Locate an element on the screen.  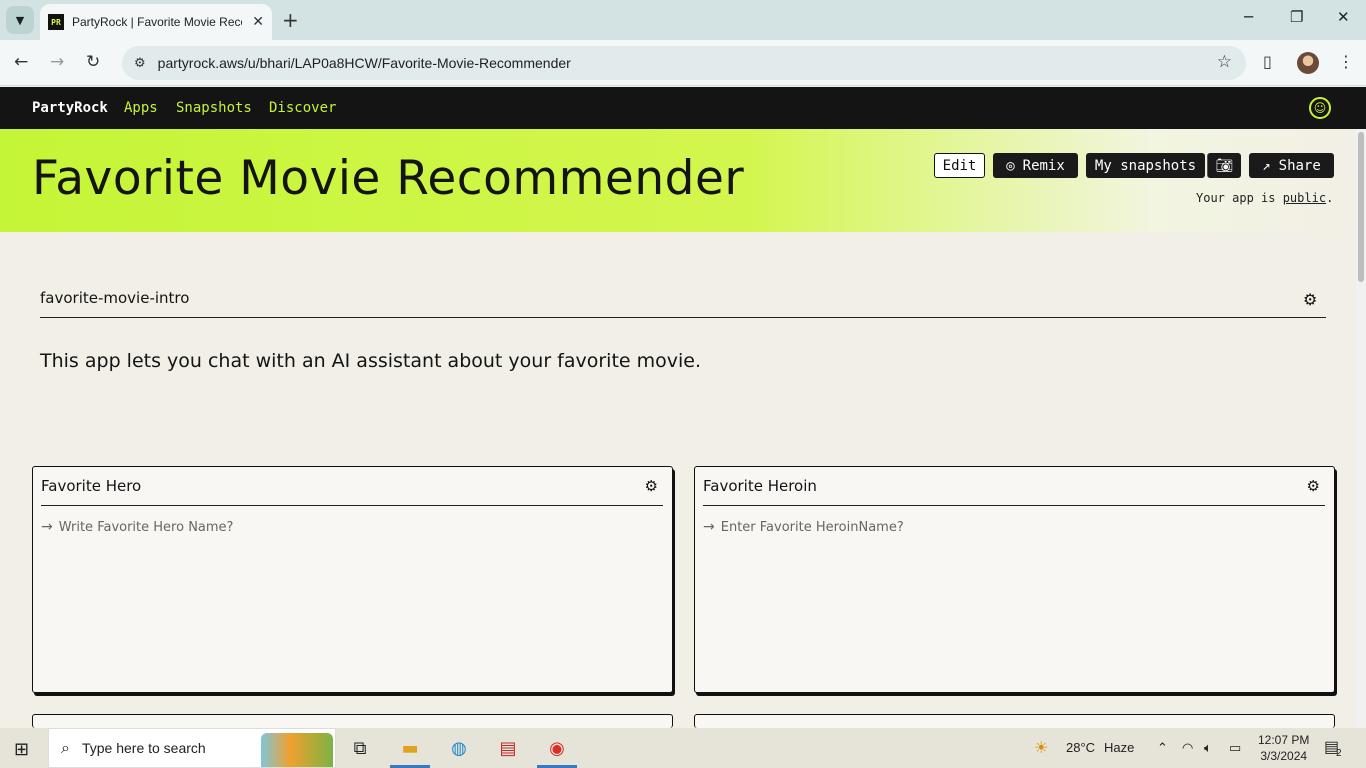
share-arrow-icon: ↗ is located at coordinates (1266, 165).